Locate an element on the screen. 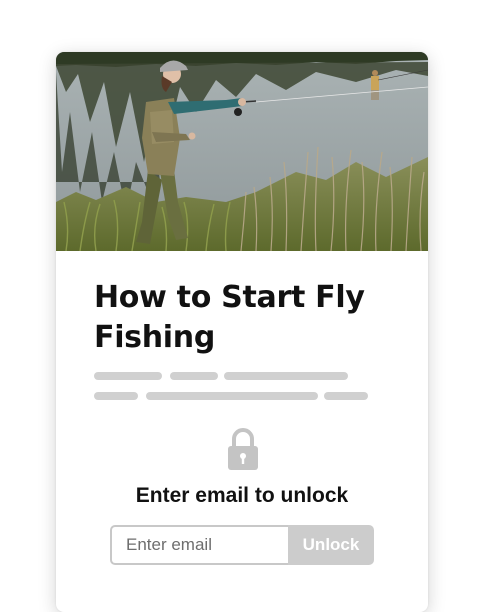 The height and width of the screenshot is (612, 496). unlock-button: Unlock is located at coordinates (331, 545).